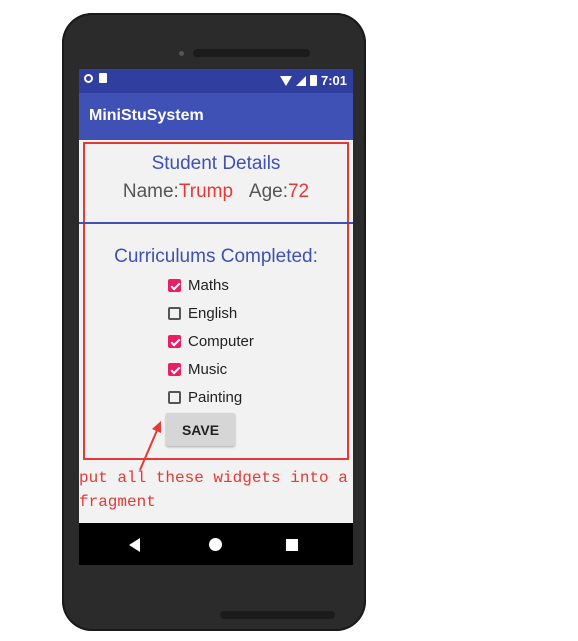  Describe the element at coordinates (213, 478) in the screenshot. I see `annotation-line-1: put all these widgets into a` at that location.